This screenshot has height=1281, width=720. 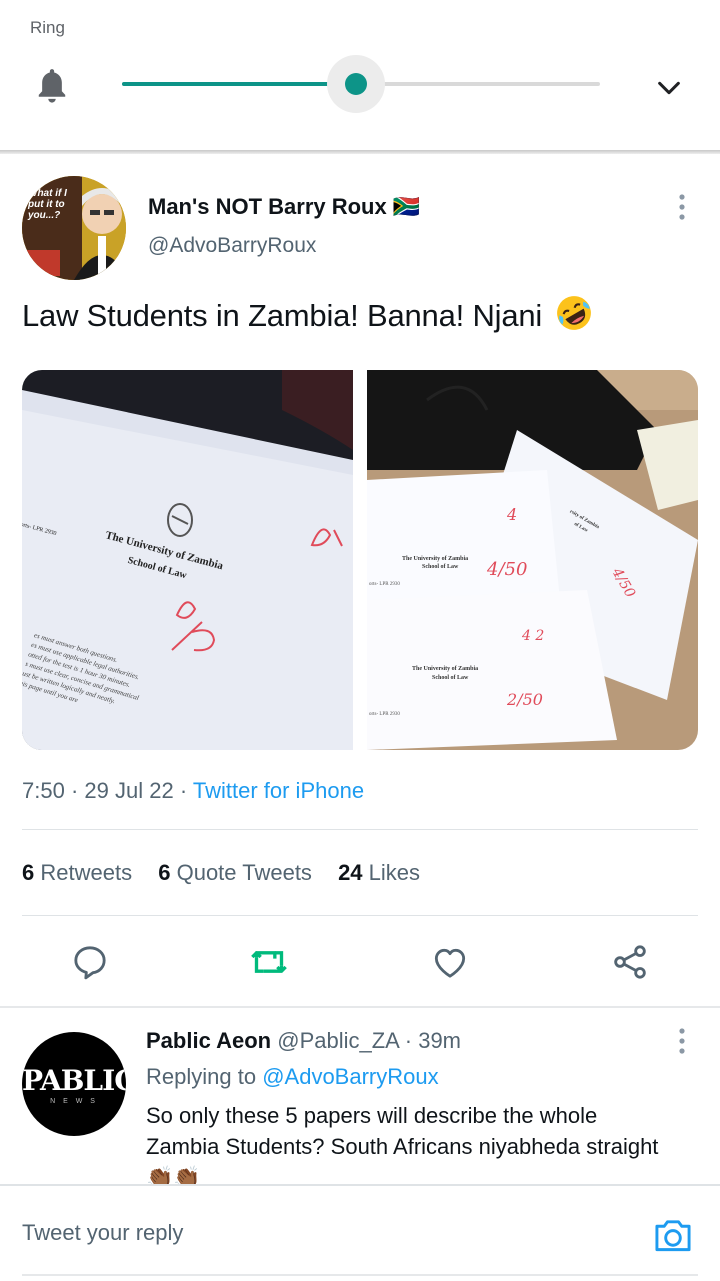 I want to click on compose-bar, so click(x=360, y=1232).